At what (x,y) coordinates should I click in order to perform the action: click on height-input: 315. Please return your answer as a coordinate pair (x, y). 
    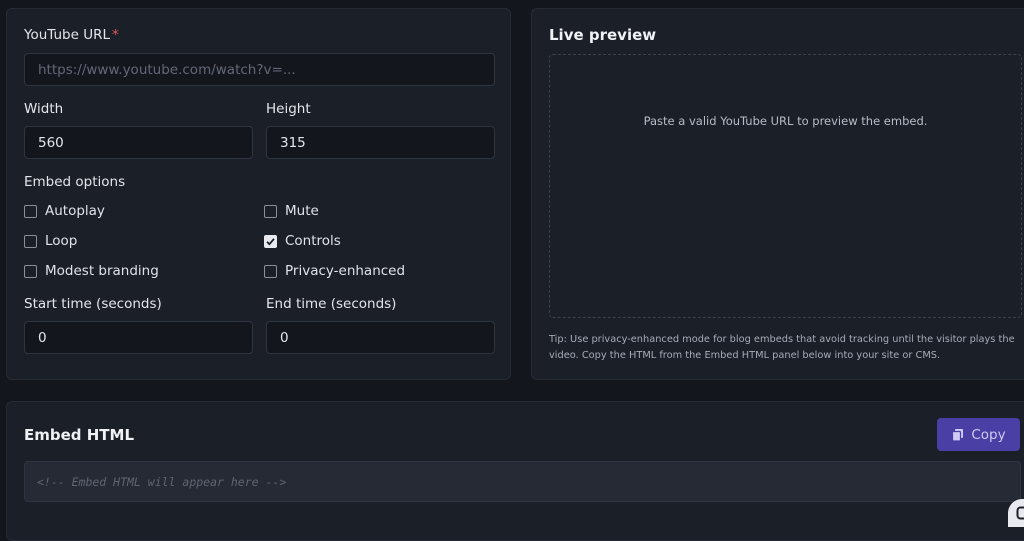
    Looking at the image, I should click on (380, 142).